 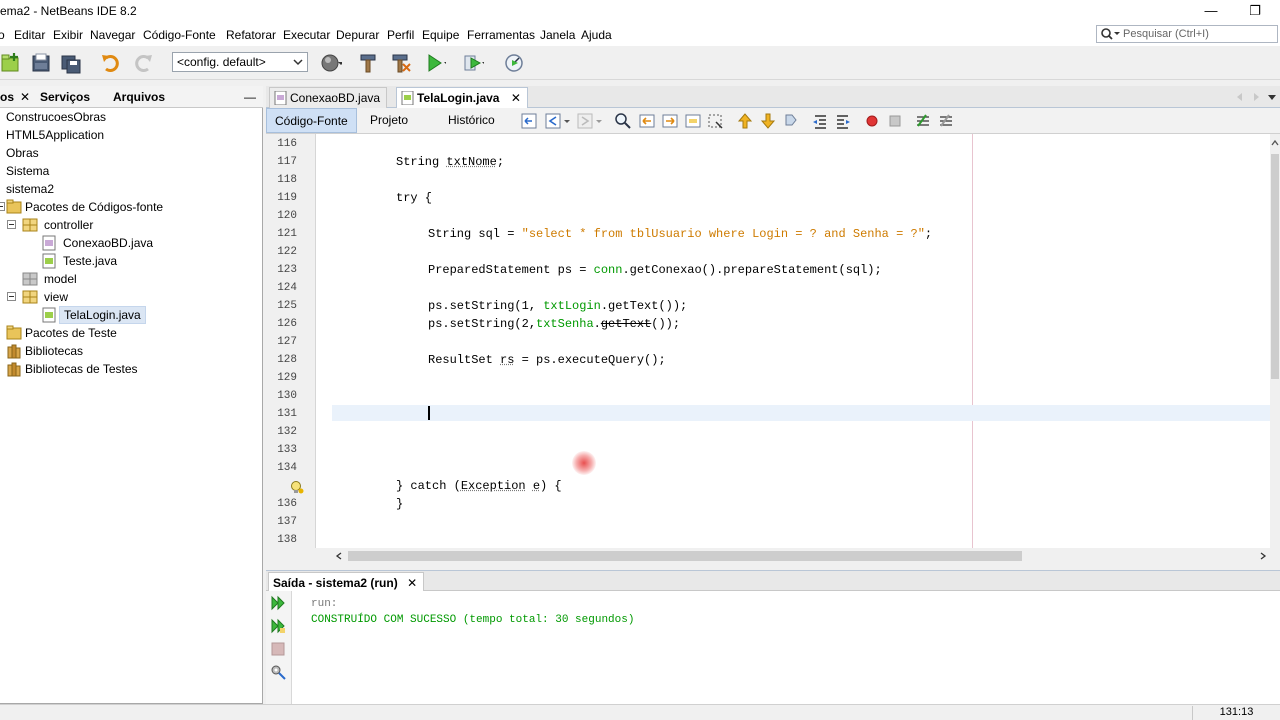 I want to click on menu-depurar: Depurar, so click(x=357, y=35).